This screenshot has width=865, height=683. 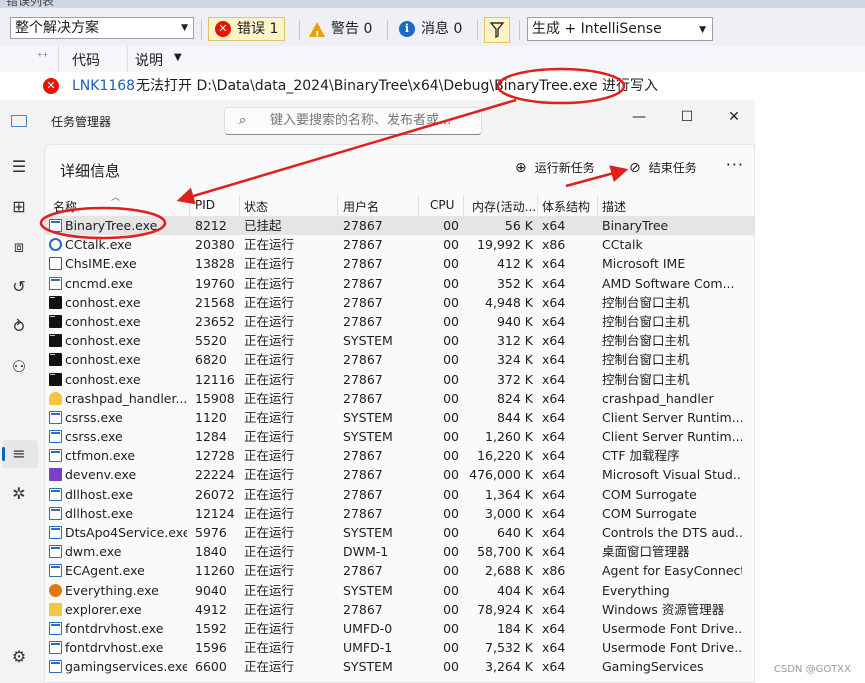 I want to click on processes-icon: ⊞, so click(x=19, y=207).